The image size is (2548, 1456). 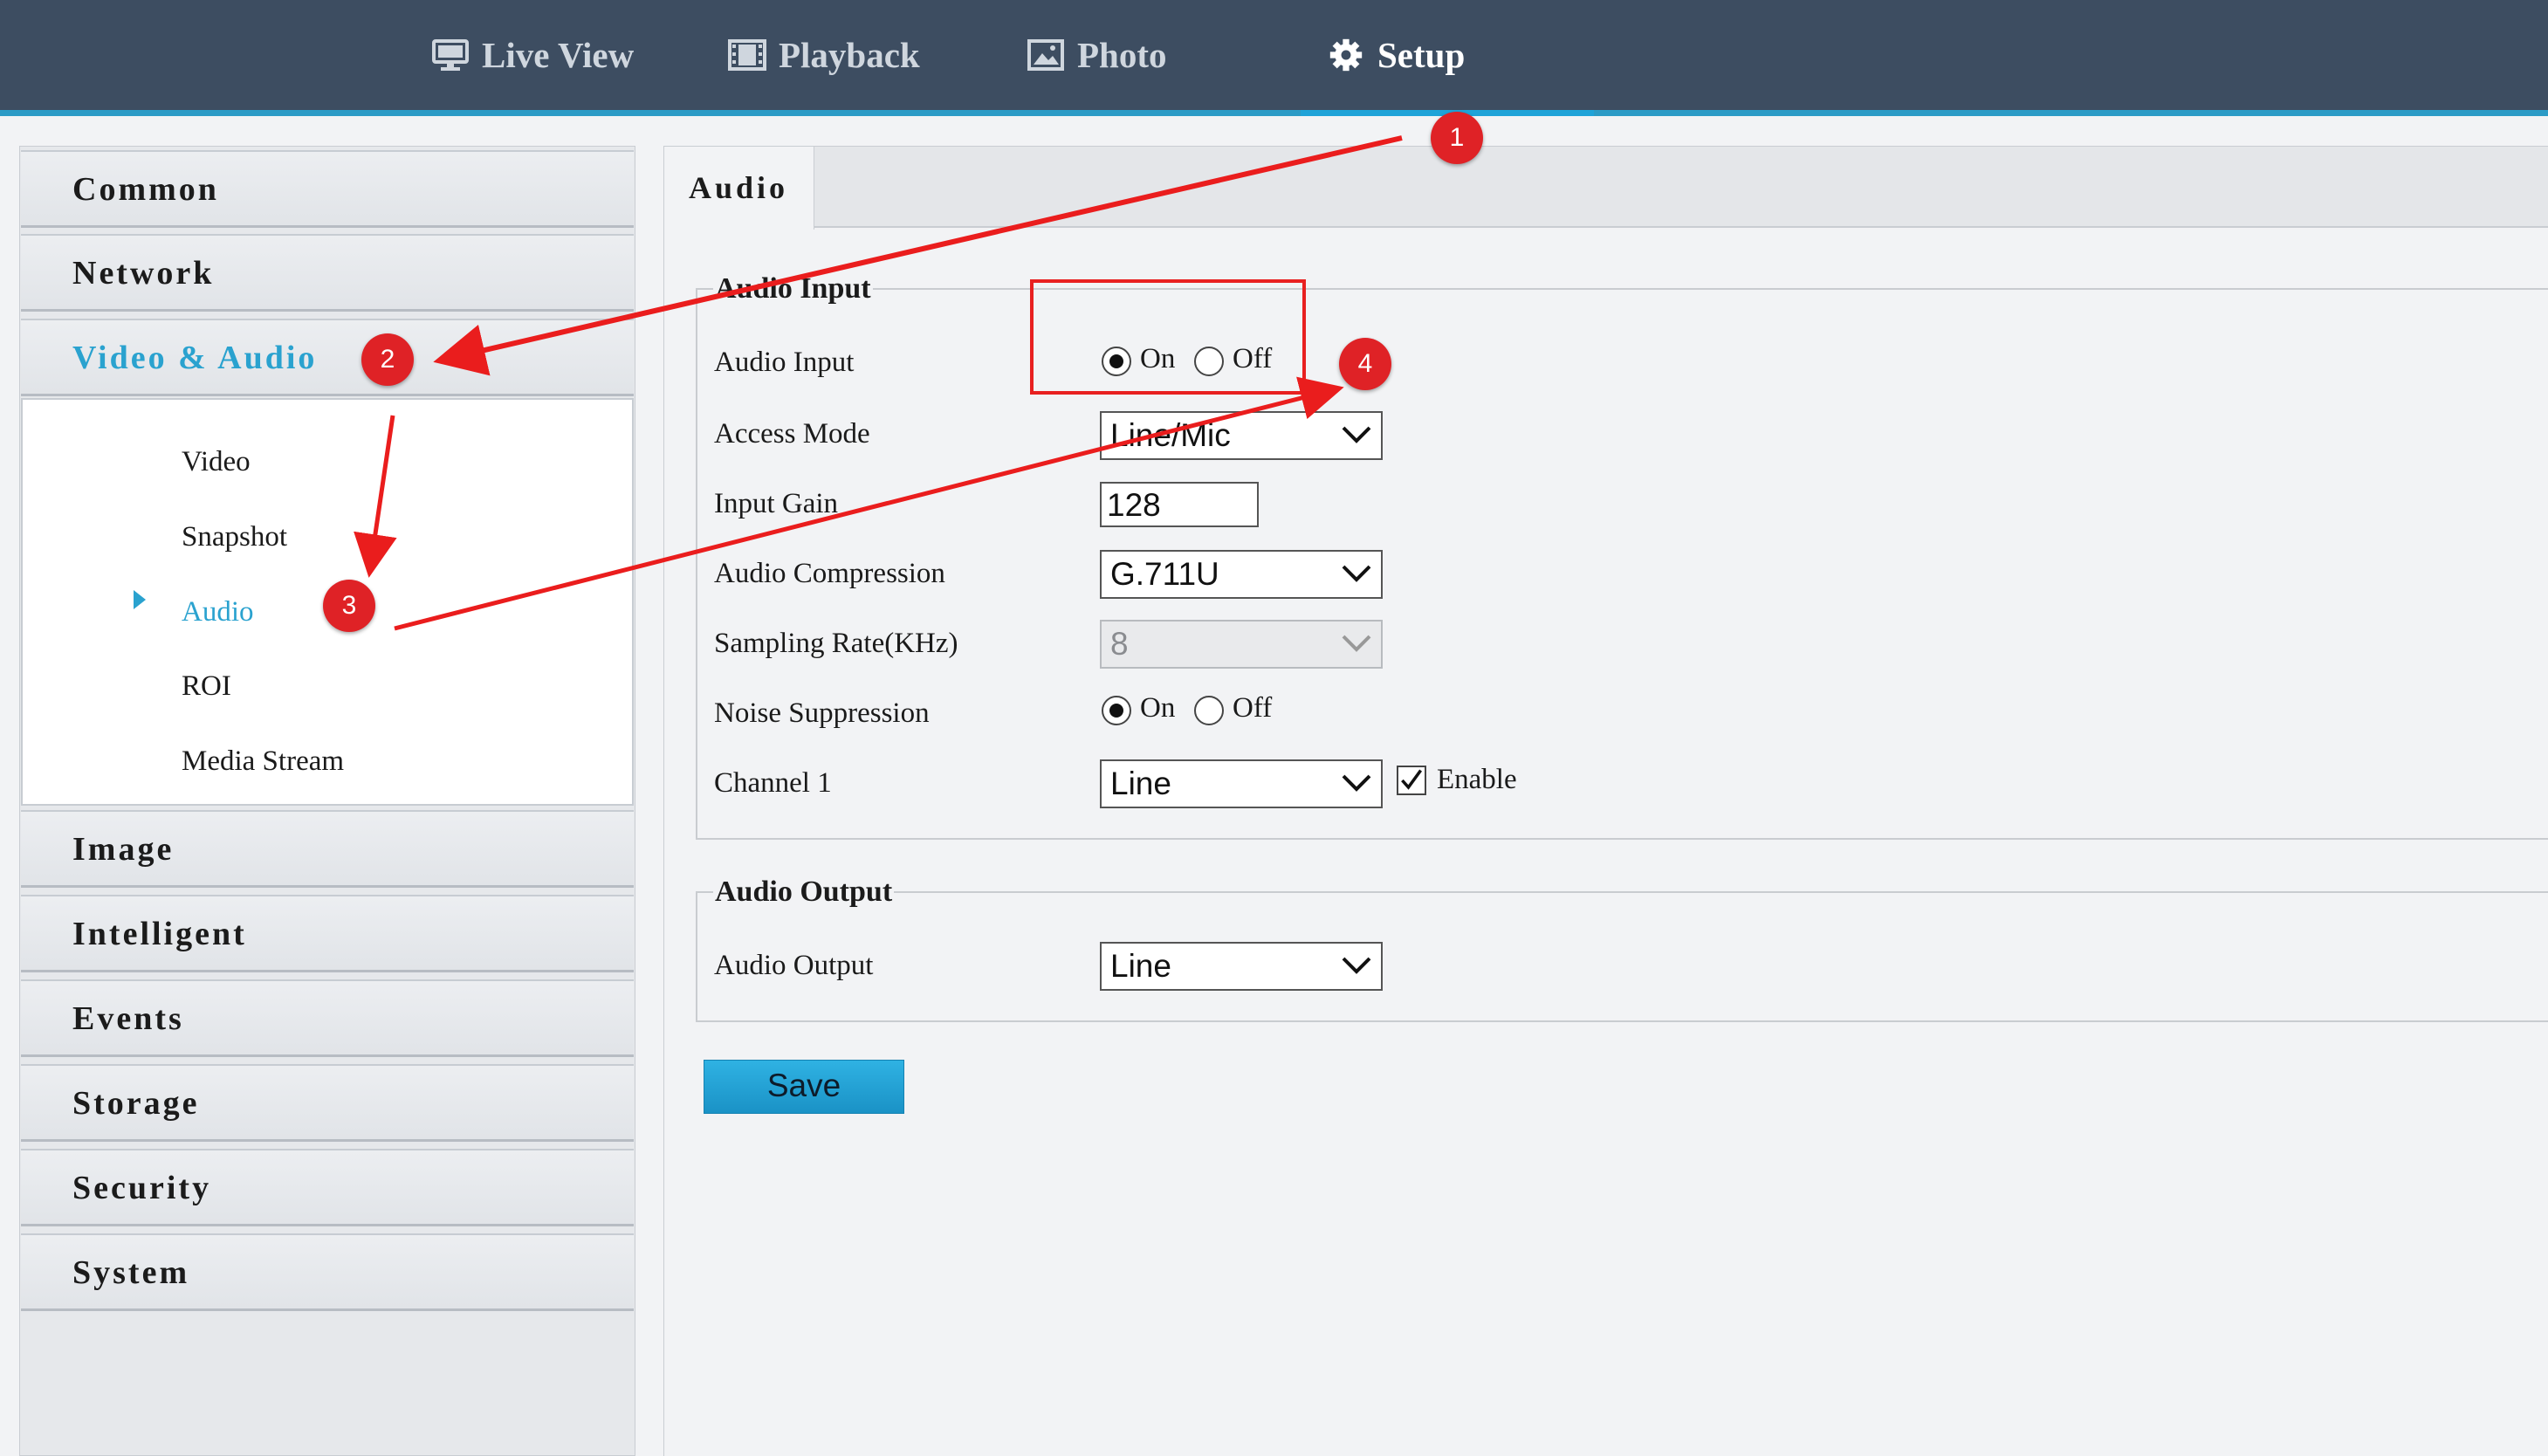 I want to click on tab-bar, so click(x=1605, y=187).